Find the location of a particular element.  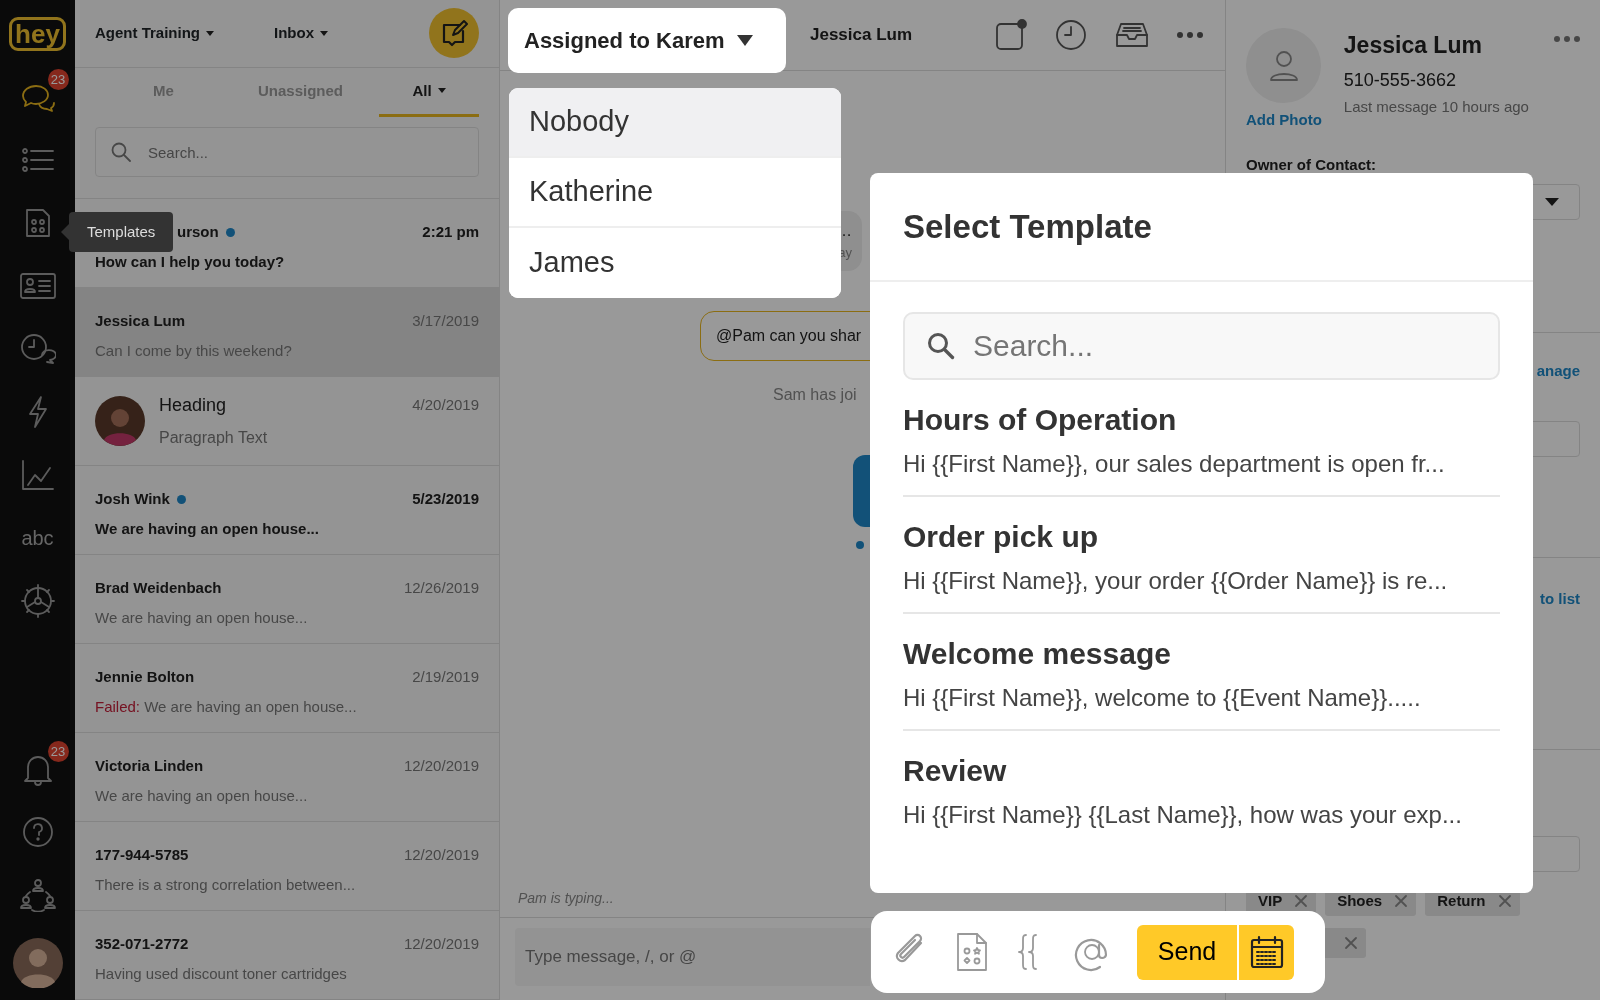

phone-number: 510-555-3662 is located at coordinates (1400, 80).